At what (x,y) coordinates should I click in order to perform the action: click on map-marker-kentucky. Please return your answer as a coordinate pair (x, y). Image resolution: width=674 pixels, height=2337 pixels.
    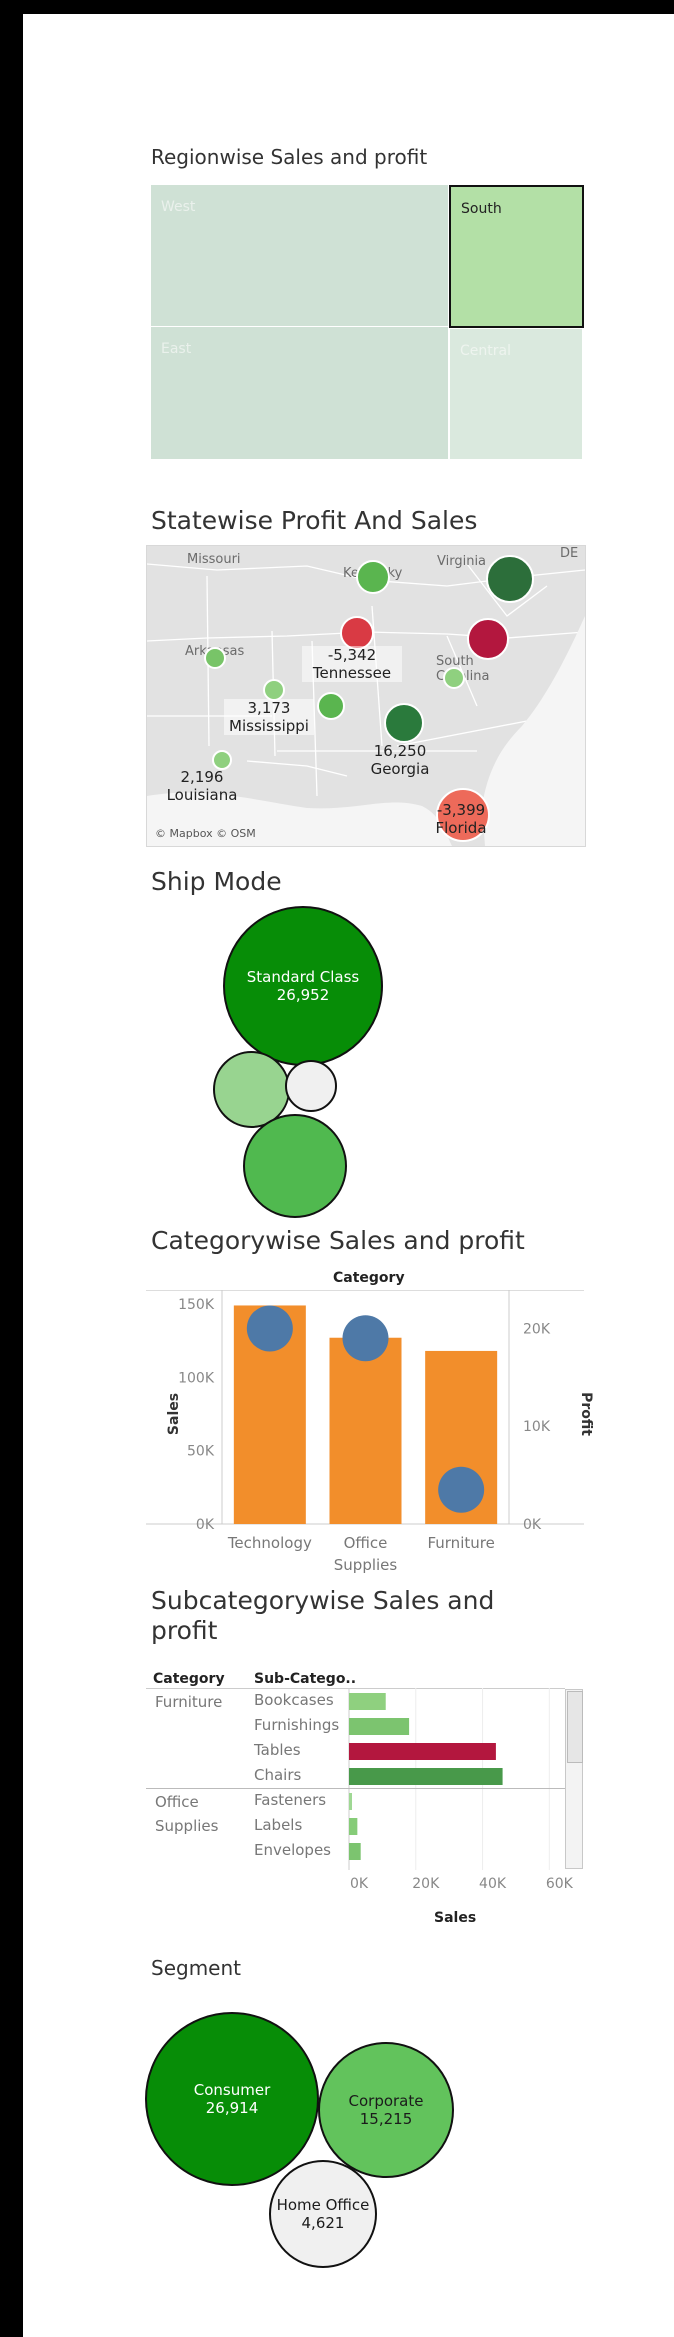
    Looking at the image, I should click on (373, 577).